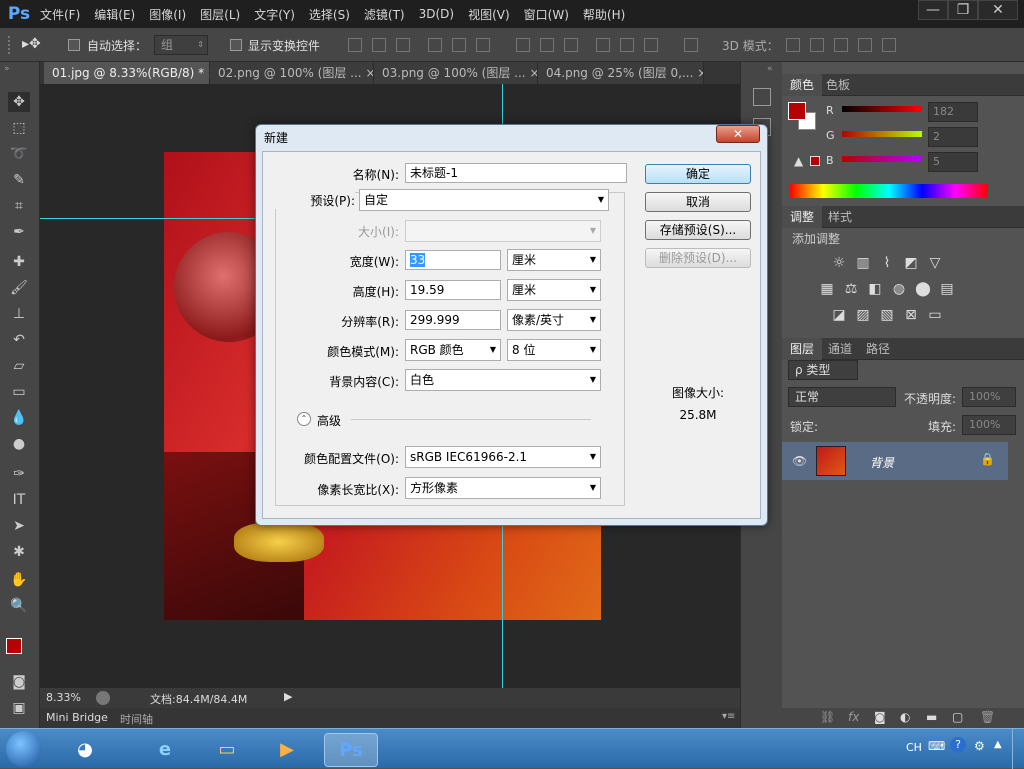 The width and height of the screenshot is (1024, 769). I want to click on tab-02-png: 02.png @ 100% (图层 ... ×, so click(292, 73).